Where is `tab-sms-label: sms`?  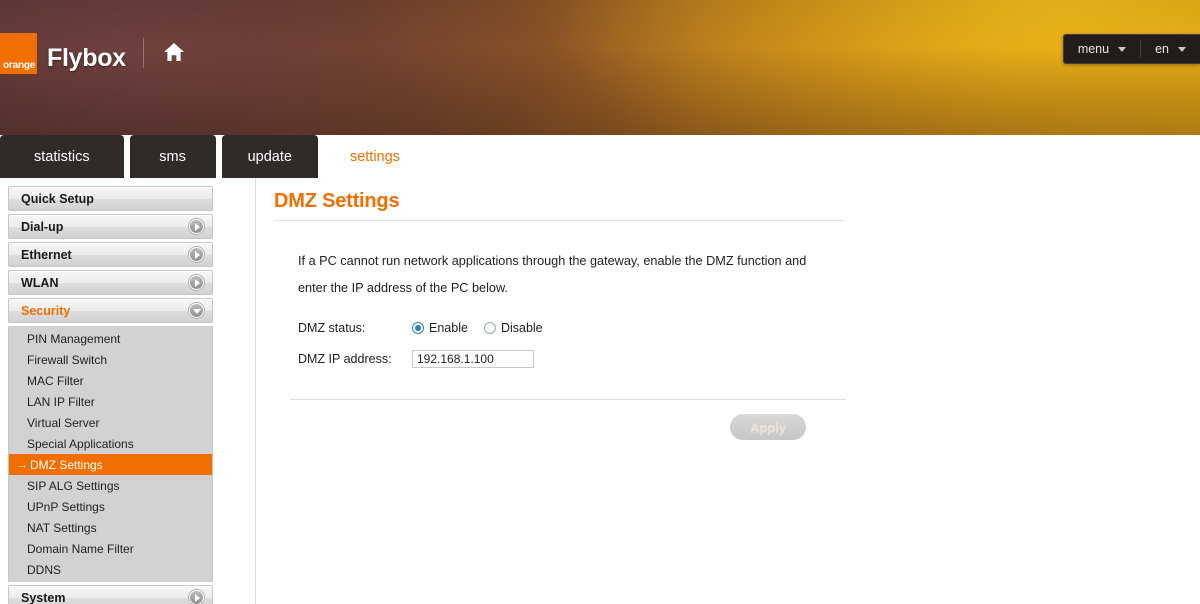 tab-sms-label: sms is located at coordinates (172, 156).